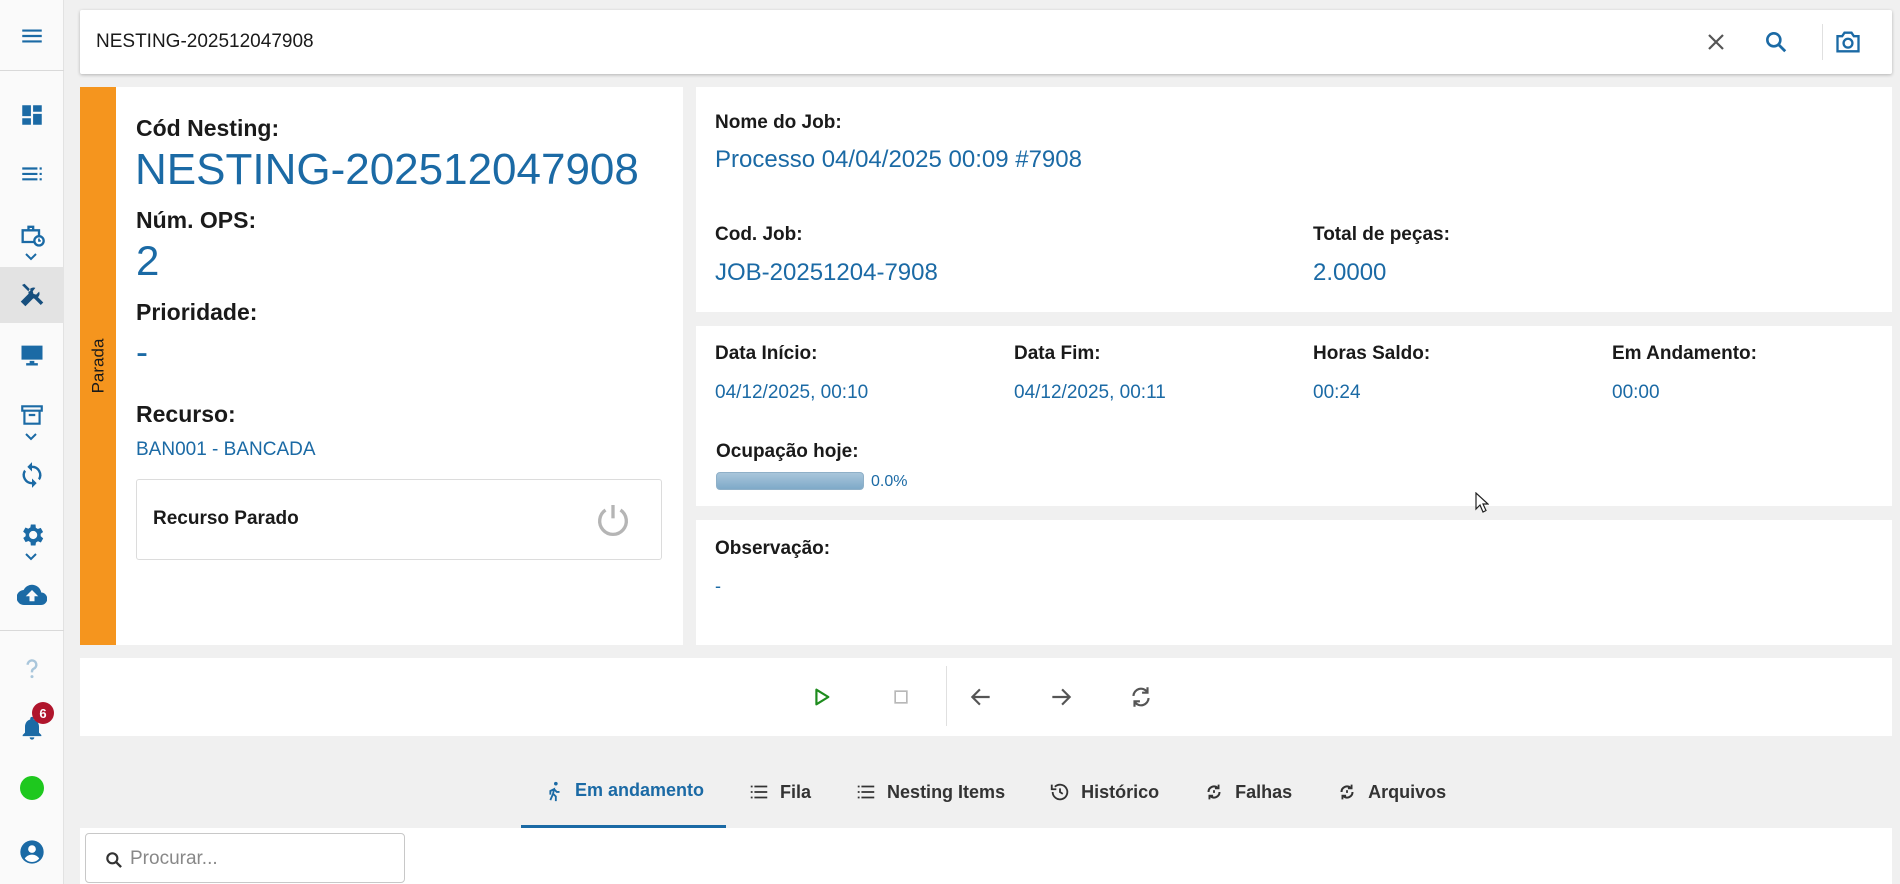 This screenshot has width=1900, height=884. I want to click on total-pieces-value: 2.0000, so click(1350, 272).